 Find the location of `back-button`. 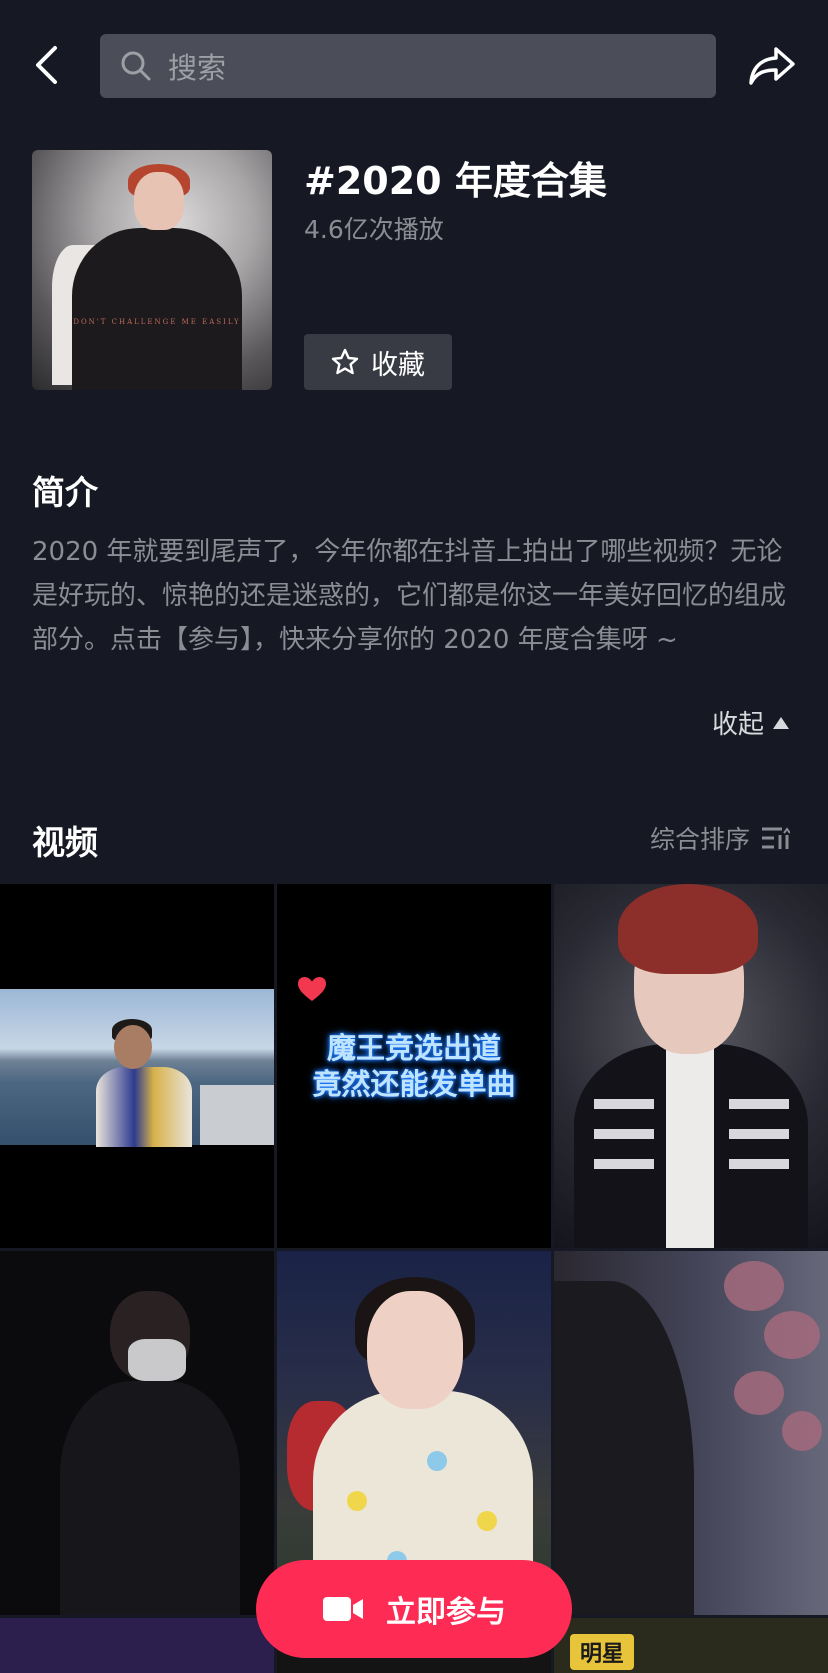

back-button is located at coordinates (46, 65).